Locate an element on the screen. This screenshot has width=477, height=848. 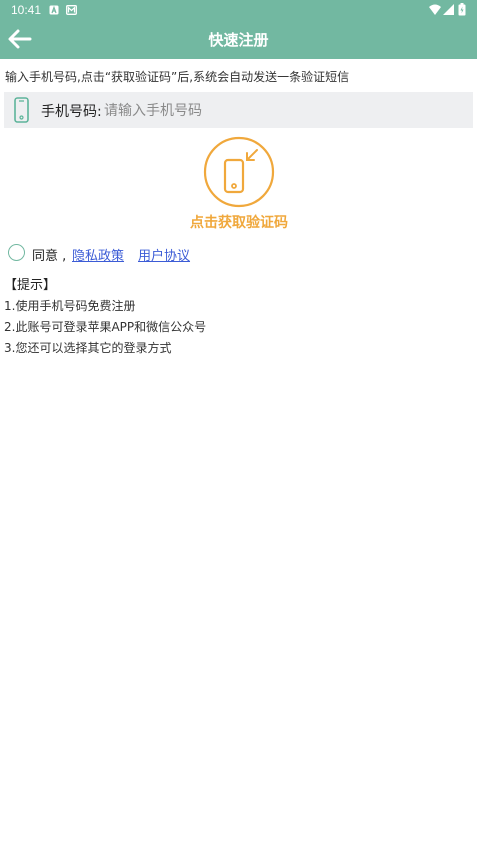
tip-item: 3.您还可以选择其它的登录方式 is located at coordinates (88, 348).